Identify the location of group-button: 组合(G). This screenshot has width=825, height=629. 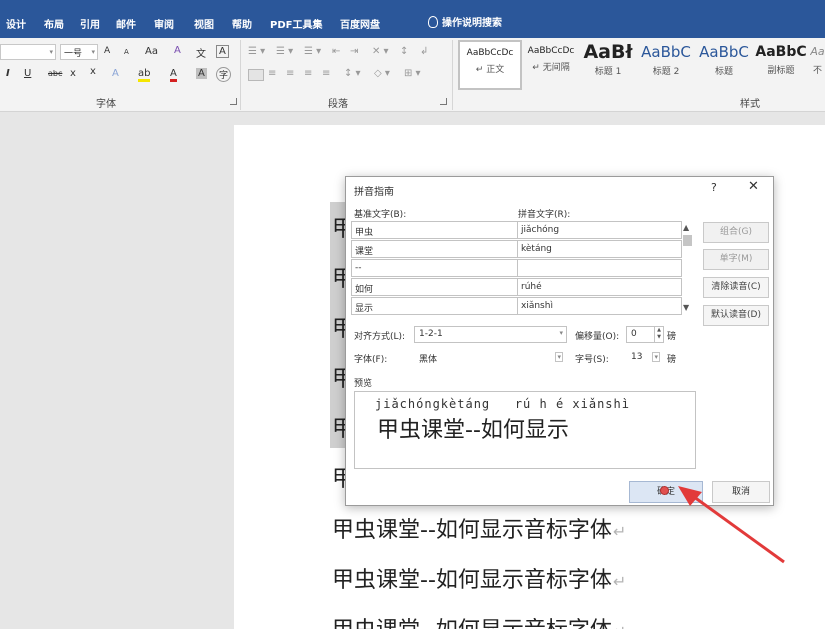
(736, 232).